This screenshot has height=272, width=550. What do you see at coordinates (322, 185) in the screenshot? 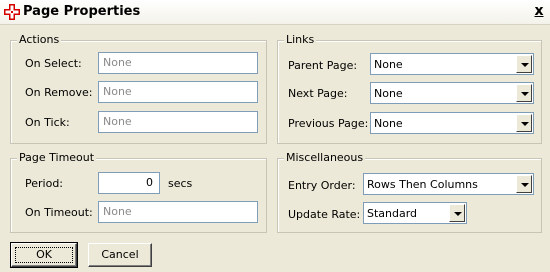
I see `entry-order-label: Entry Order:` at bounding box center [322, 185].